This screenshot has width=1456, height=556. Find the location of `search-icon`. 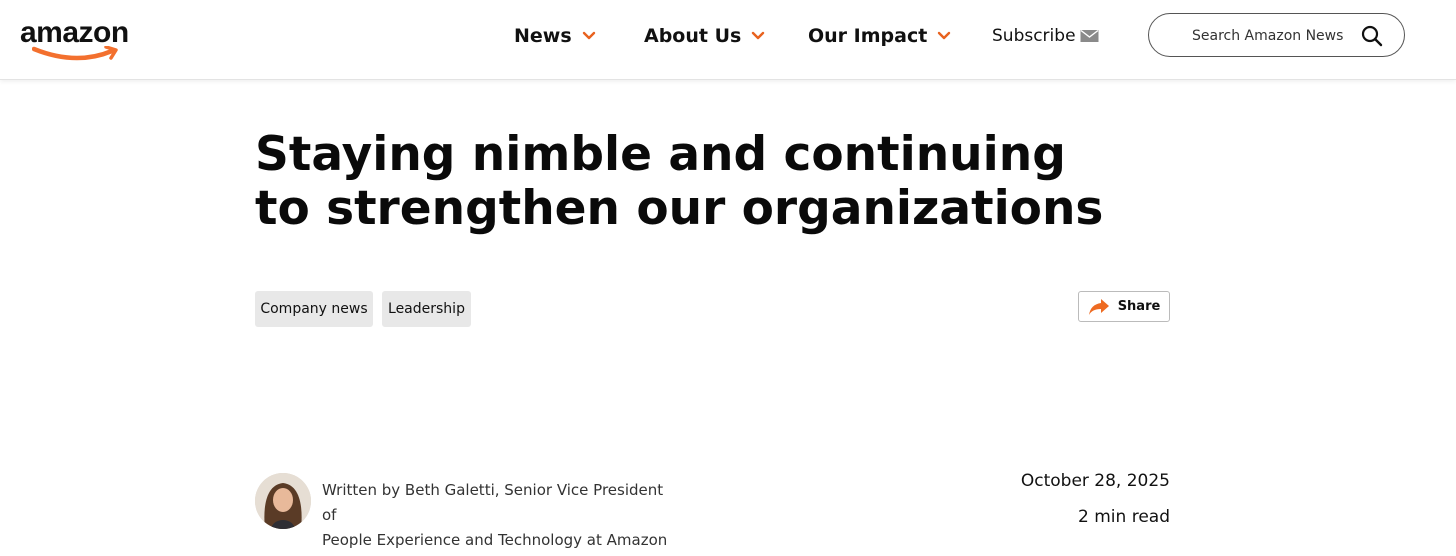

search-icon is located at coordinates (1372, 38).